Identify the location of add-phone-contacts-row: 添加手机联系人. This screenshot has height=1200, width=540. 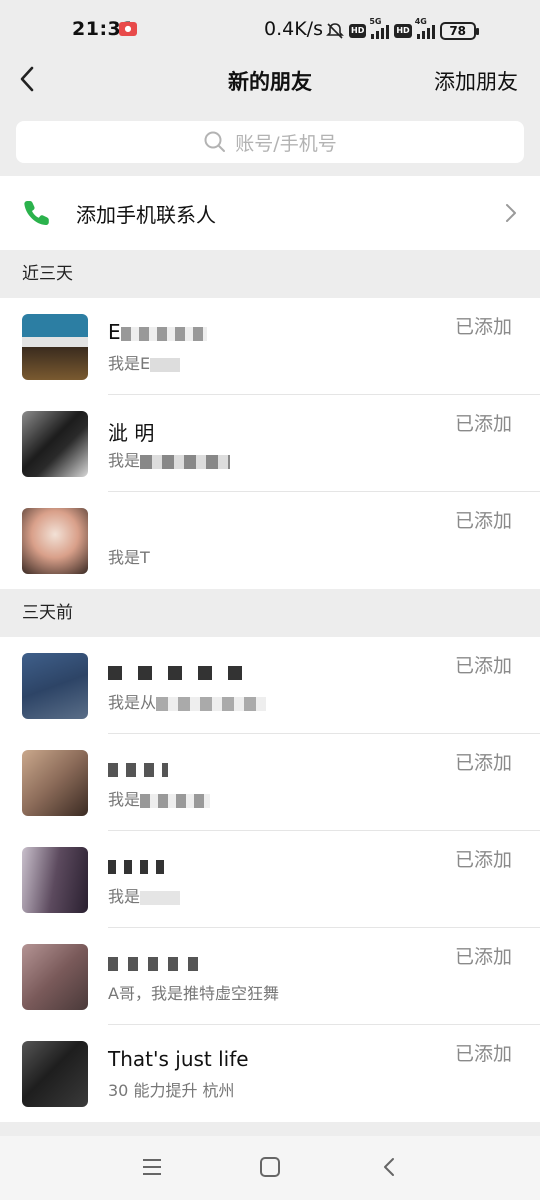
(270, 213).